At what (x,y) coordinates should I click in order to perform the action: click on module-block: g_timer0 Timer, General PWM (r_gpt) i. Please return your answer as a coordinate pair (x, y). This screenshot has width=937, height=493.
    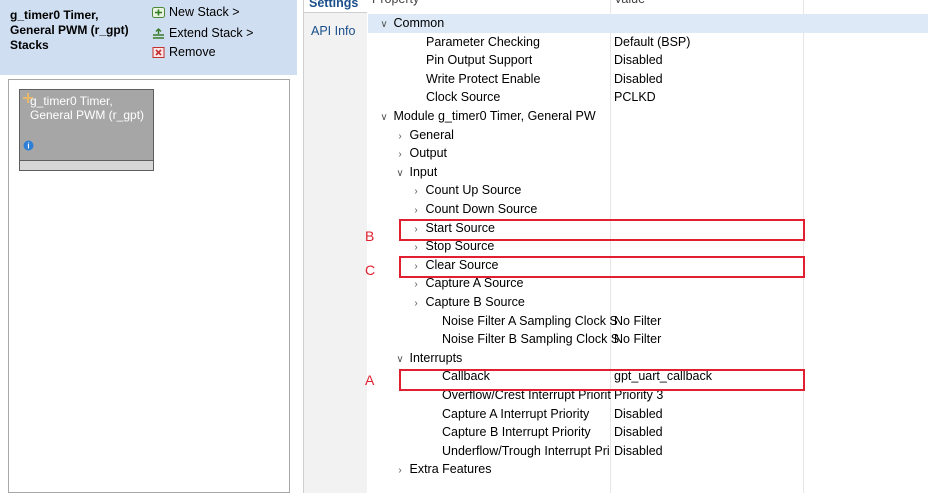
    Looking at the image, I should click on (86, 130).